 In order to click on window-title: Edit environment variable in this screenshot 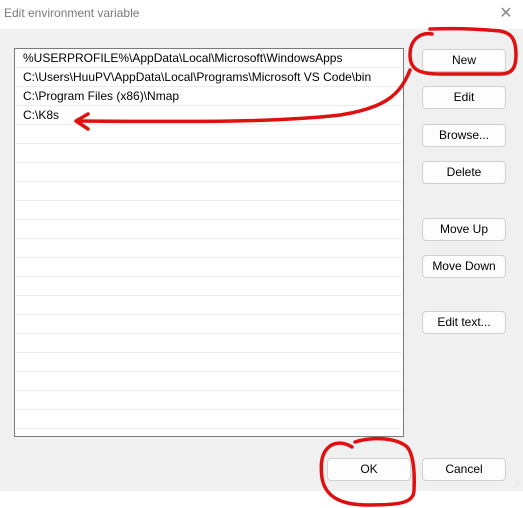, I will do `click(72, 13)`.